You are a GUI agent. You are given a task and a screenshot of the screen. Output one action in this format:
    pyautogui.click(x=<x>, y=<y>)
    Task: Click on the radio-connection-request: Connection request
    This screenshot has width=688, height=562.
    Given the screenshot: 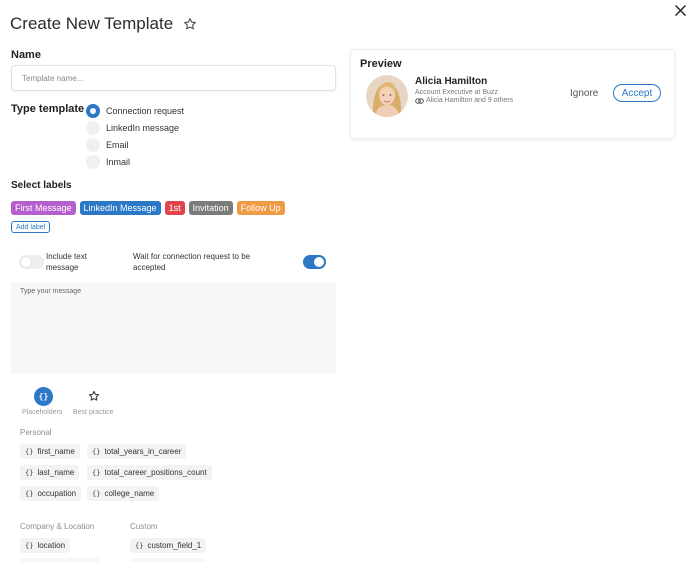 What is the action you would take?
    pyautogui.click(x=135, y=110)
    